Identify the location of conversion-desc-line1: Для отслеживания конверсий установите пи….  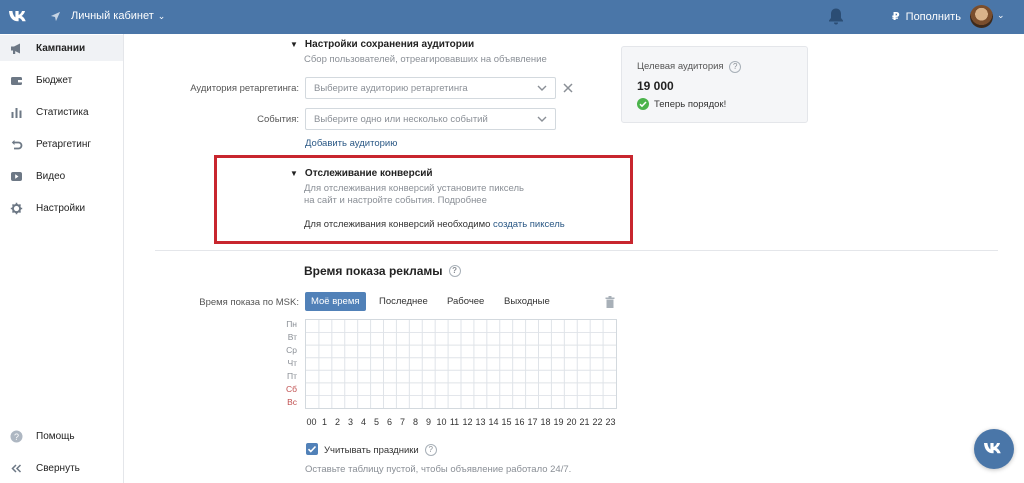
(414, 188).